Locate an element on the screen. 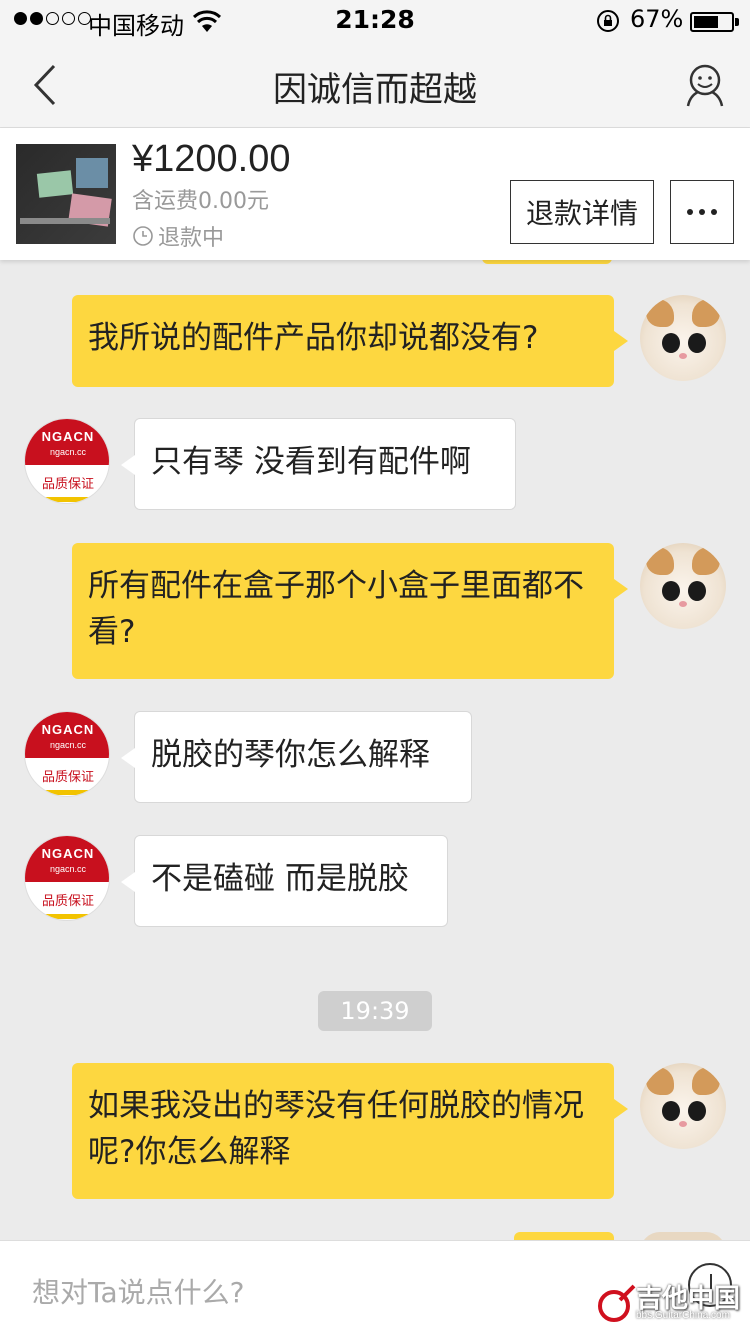 The height and width of the screenshot is (1334, 750). shipping-fee: 含运费0.00元 is located at coordinates (200, 201).